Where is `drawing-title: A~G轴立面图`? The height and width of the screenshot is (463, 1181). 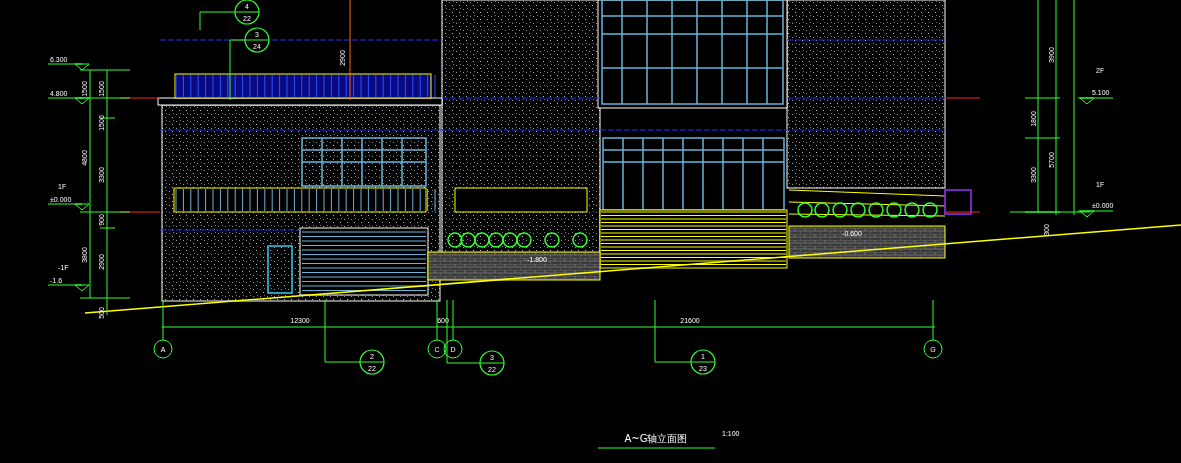 drawing-title: A~G轴立面图 is located at coordinates (656, 438).